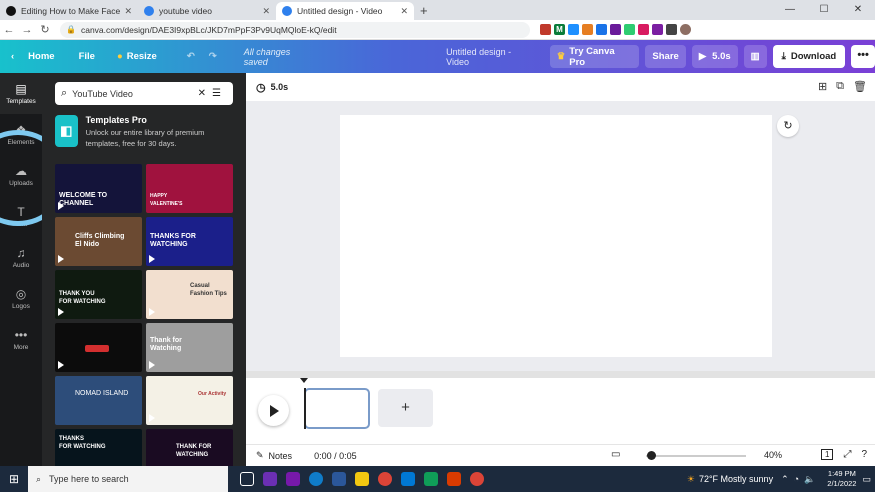 This screenshot has height=492, width=875. Describe the element at coordinates (189, 400) in the screenshot. I see `template-thumbnail: Our Activity` at that location.